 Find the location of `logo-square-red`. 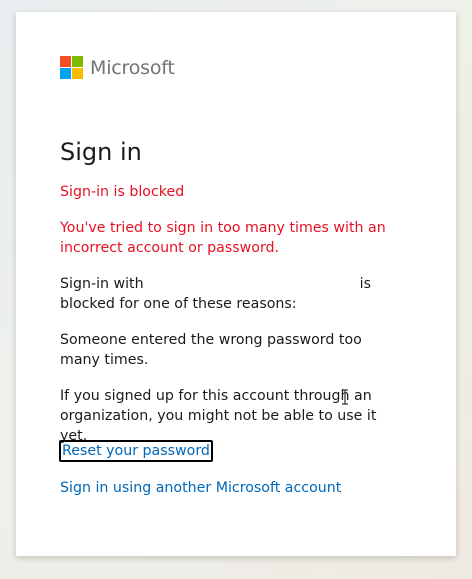

logo-square-red is located at coordinates (65, 61).